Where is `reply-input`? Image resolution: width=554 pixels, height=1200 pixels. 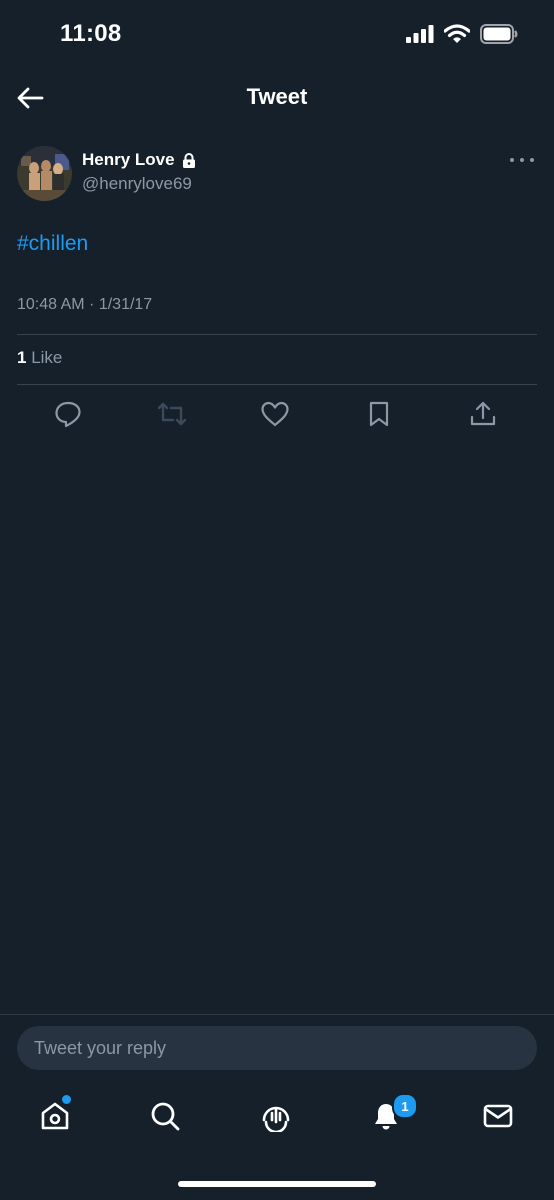 reply-input is located at coordinates (277, 1048).